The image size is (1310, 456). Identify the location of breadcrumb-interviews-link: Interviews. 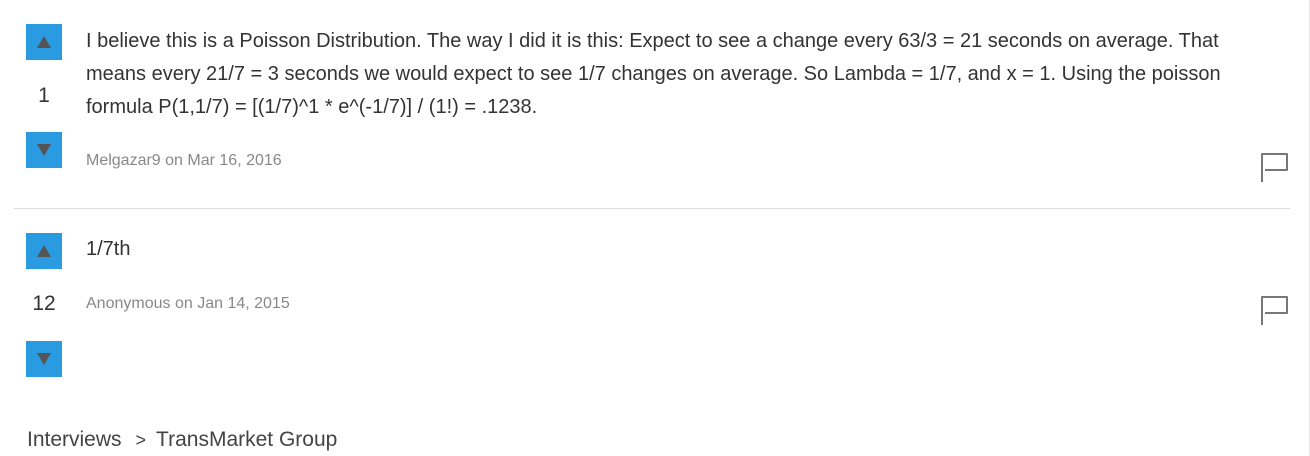
(74, 439).